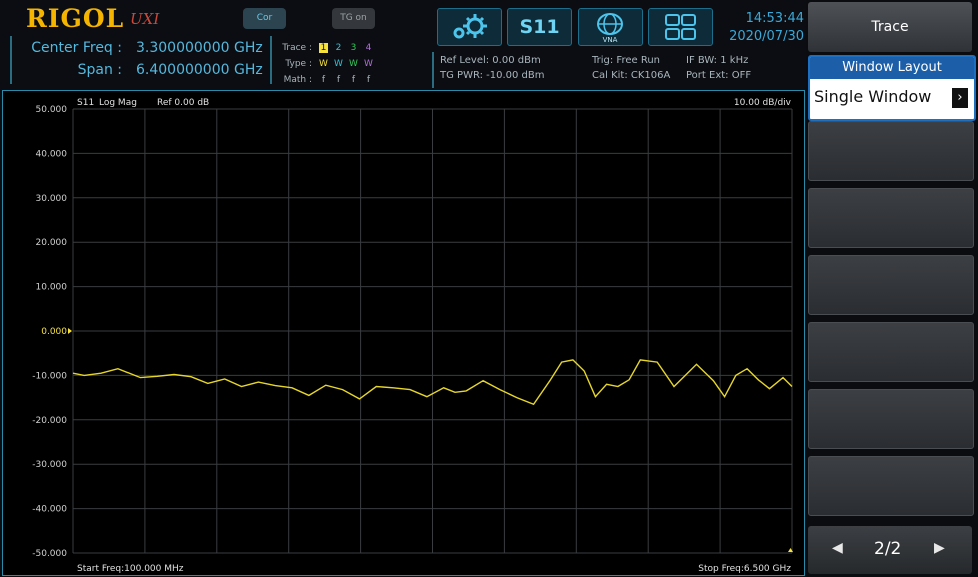 The height and width of the screenshot is (577, 978). Describe the element at coordinates (264, 18) in the screenshot. I see `correction-button: Cor` at that location.